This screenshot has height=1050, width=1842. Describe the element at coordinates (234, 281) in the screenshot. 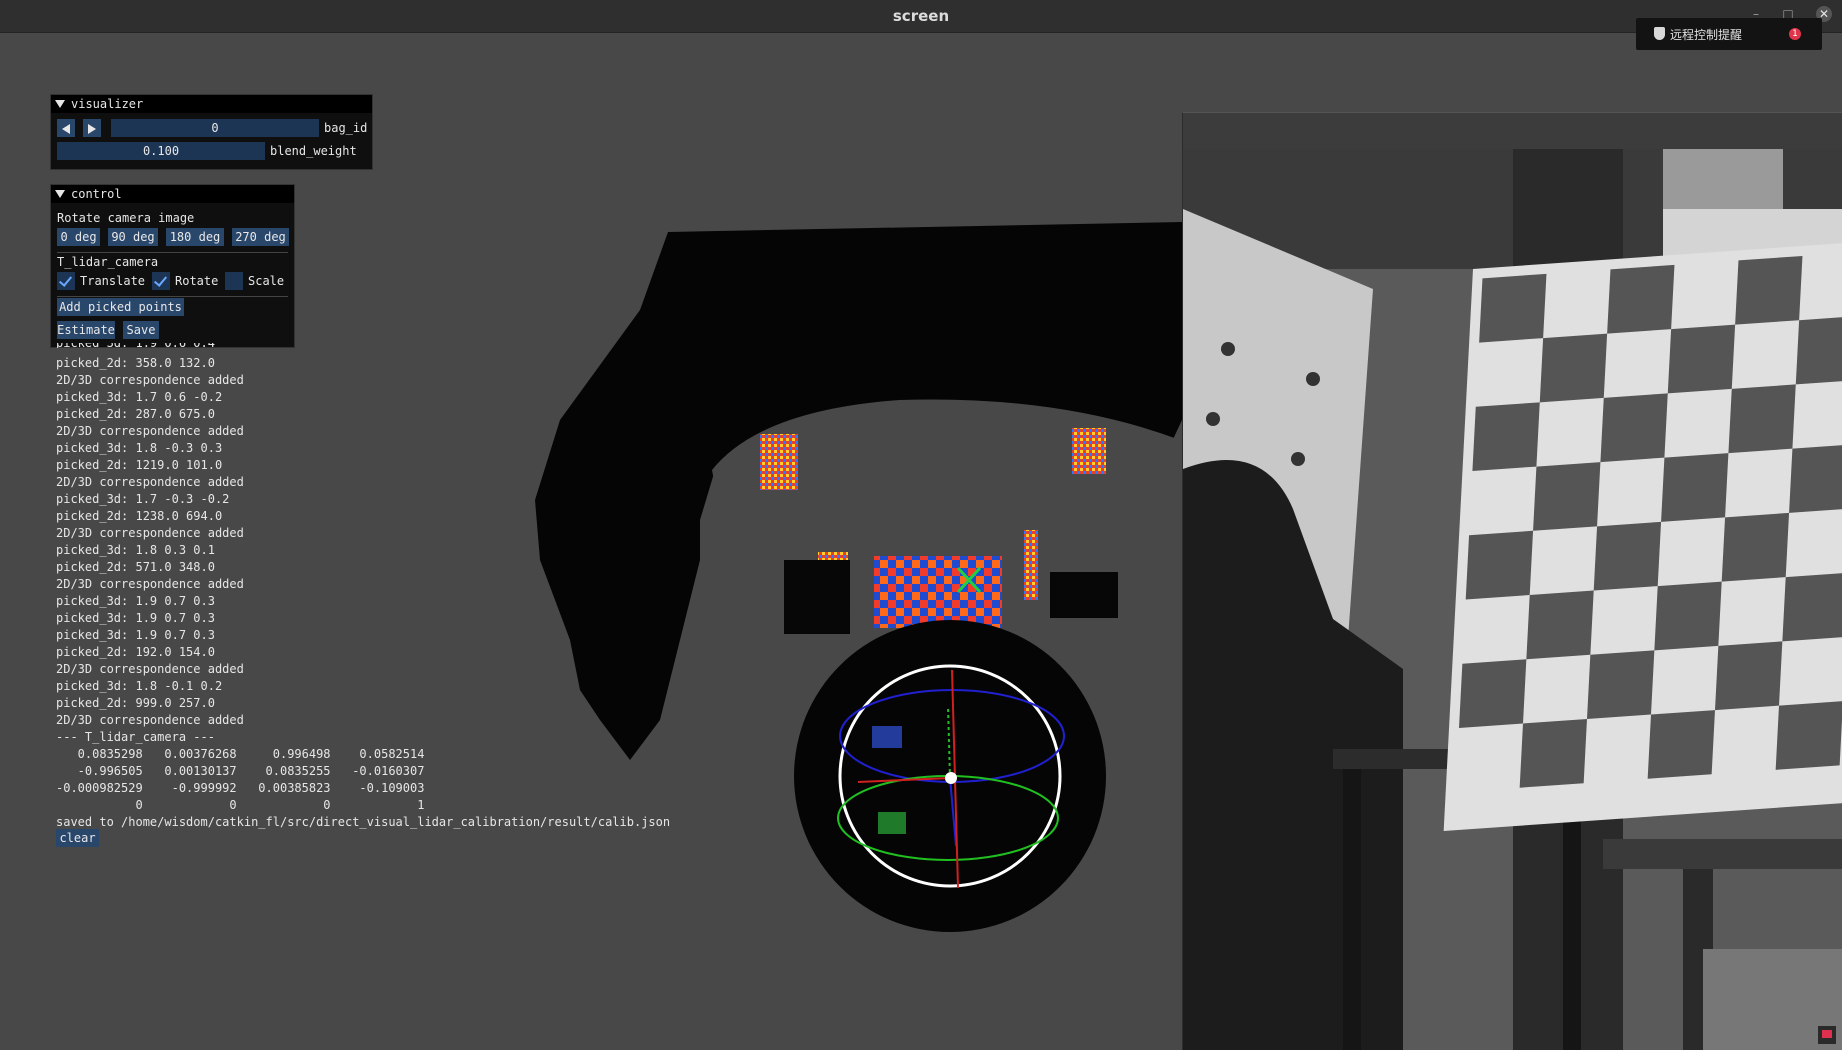

I see `scale-checkbox` at that location.